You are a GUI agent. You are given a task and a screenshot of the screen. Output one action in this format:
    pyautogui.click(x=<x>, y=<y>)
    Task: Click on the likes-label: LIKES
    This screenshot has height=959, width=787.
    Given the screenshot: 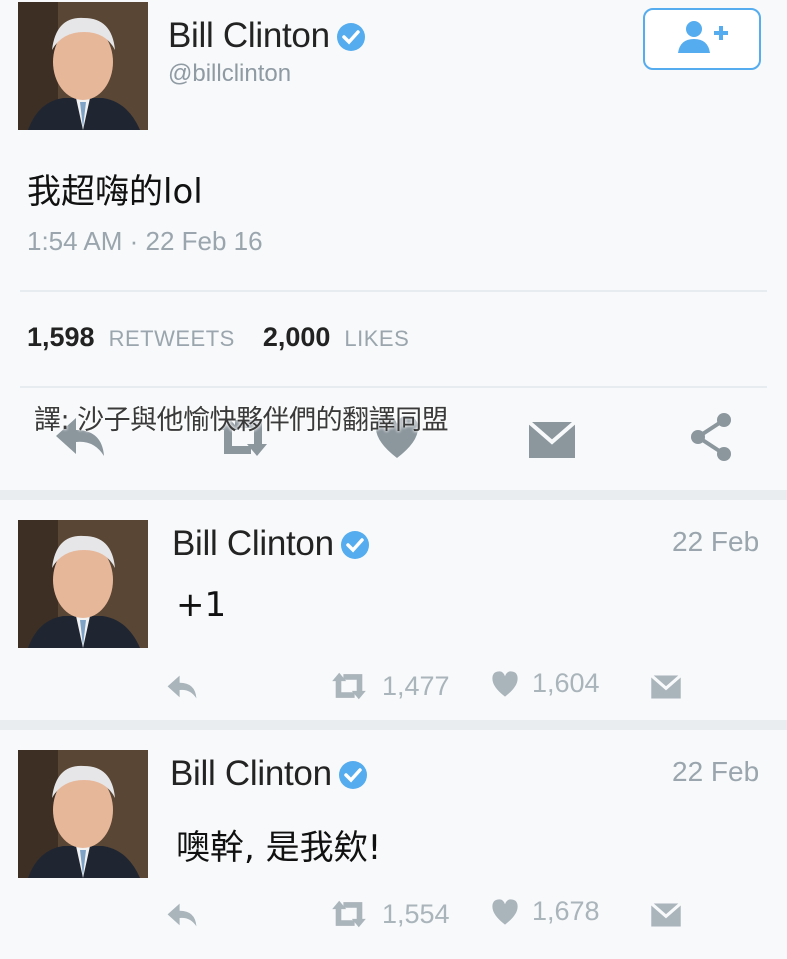 What is the action you would take?
    pyautogui.click(x=376, y=339)
    